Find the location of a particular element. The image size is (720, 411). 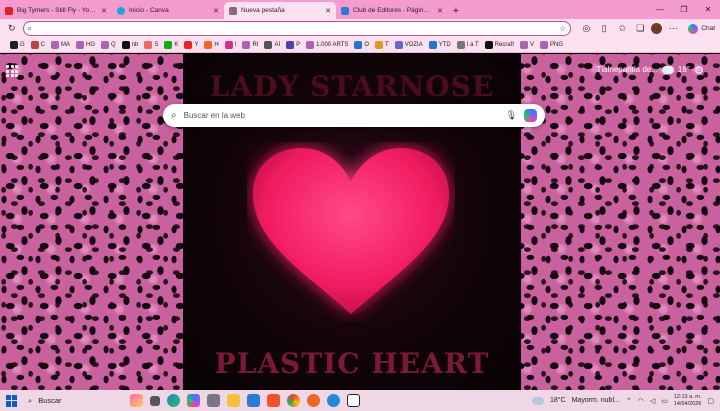

bookmark-item: MA is located at coordinates (60, 45).